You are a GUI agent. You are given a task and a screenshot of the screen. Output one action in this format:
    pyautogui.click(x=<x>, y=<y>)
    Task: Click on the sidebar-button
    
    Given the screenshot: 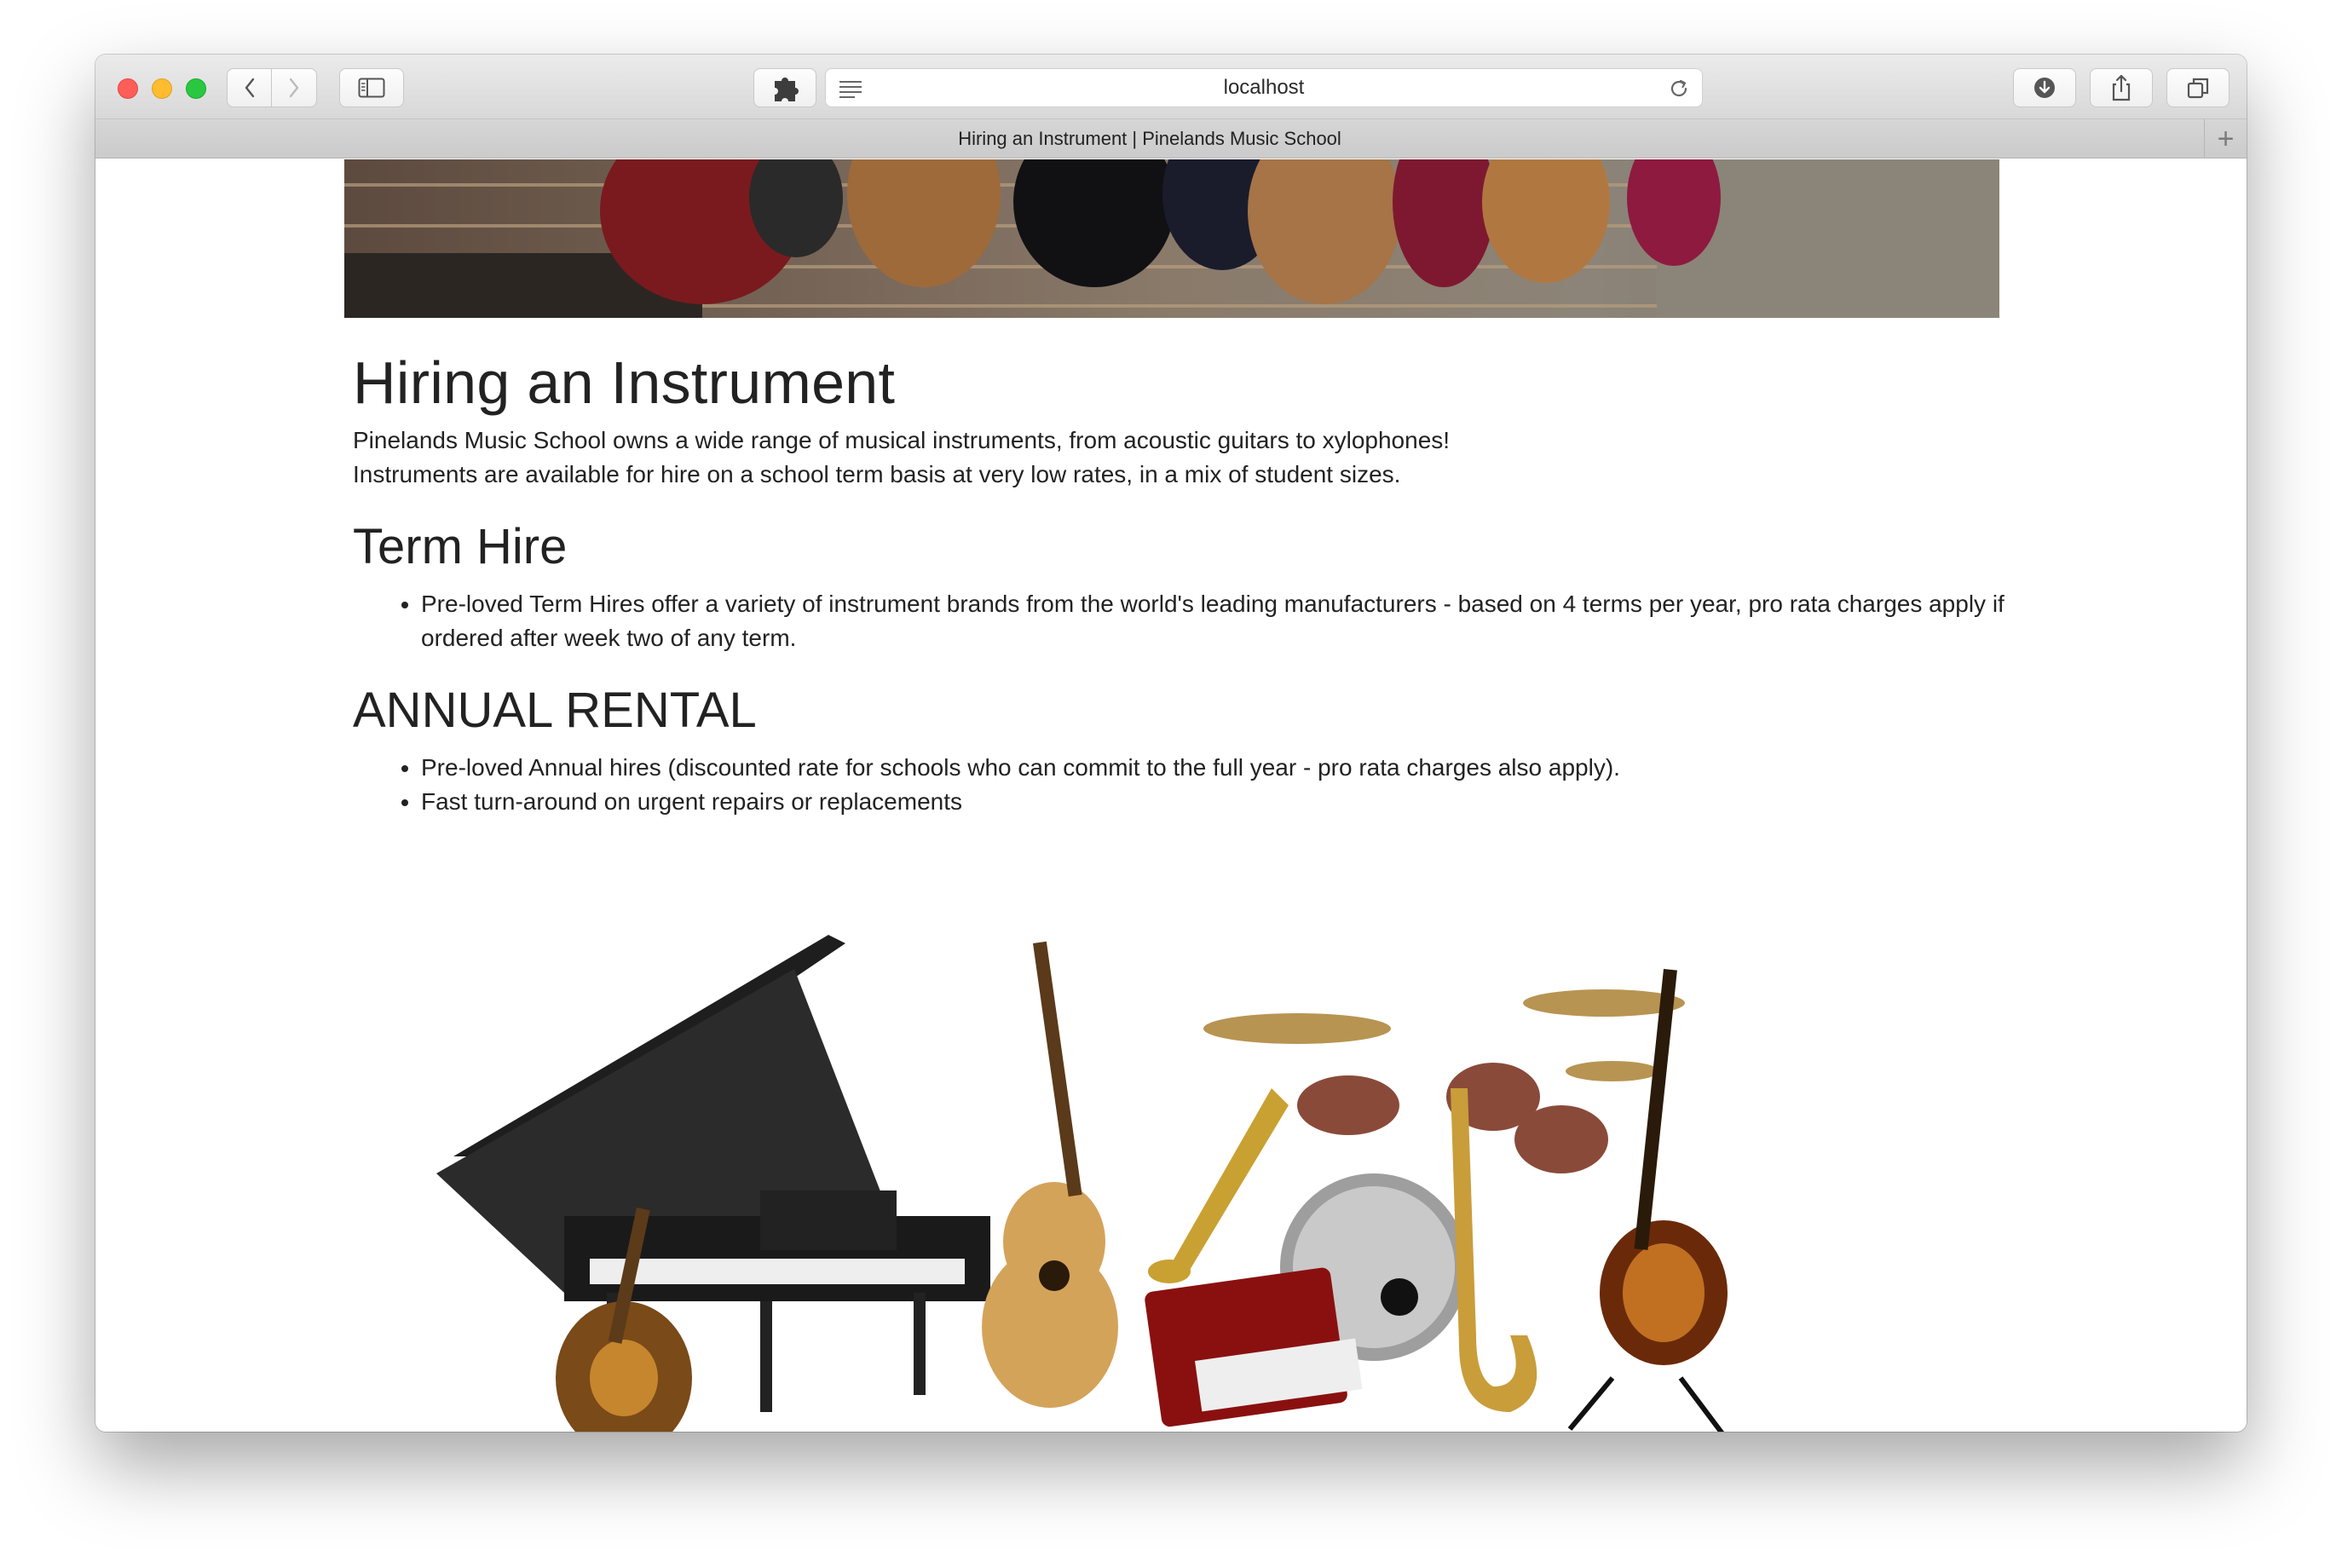 What is the action you would take?
    pyautogui.click(x=371, y=87)
    